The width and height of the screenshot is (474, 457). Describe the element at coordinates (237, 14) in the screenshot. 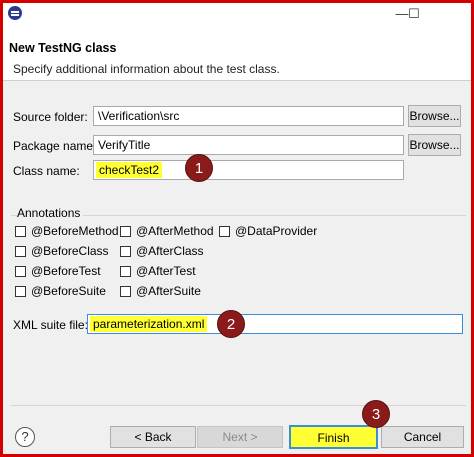

I see `title-bar: — ☐` at that location.